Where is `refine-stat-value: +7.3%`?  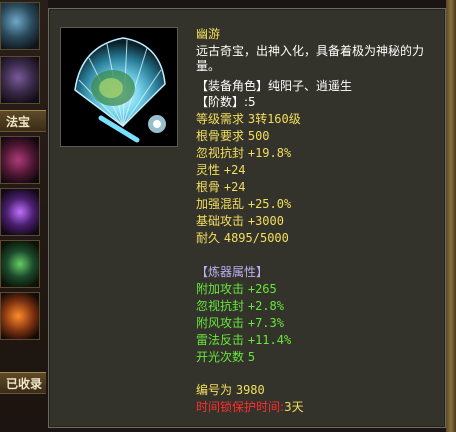 refine-stat-value: +7.3% is located at coordinates (265, 323).